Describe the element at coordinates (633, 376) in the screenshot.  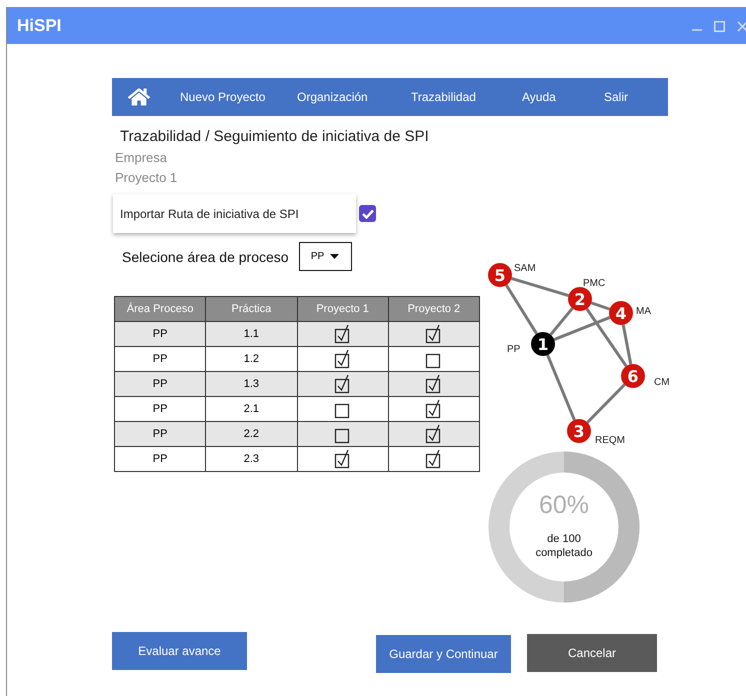
I see `graph-node: 6` at that location.